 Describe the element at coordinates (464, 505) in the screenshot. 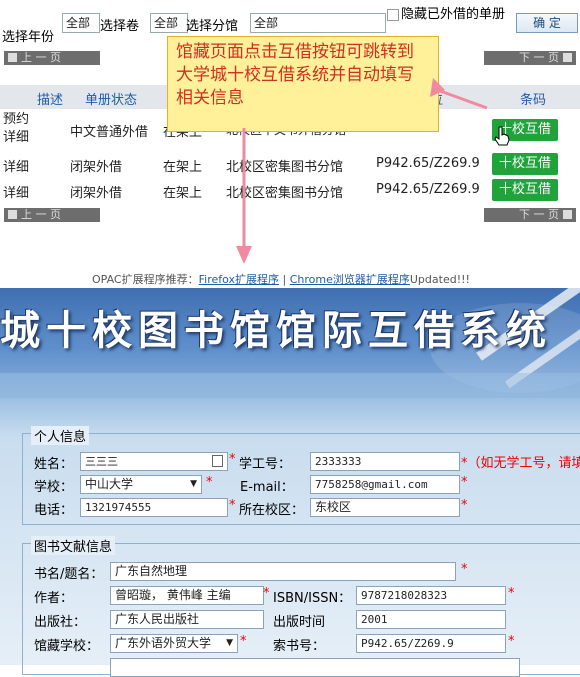

I see `campus-required: *` at that location.